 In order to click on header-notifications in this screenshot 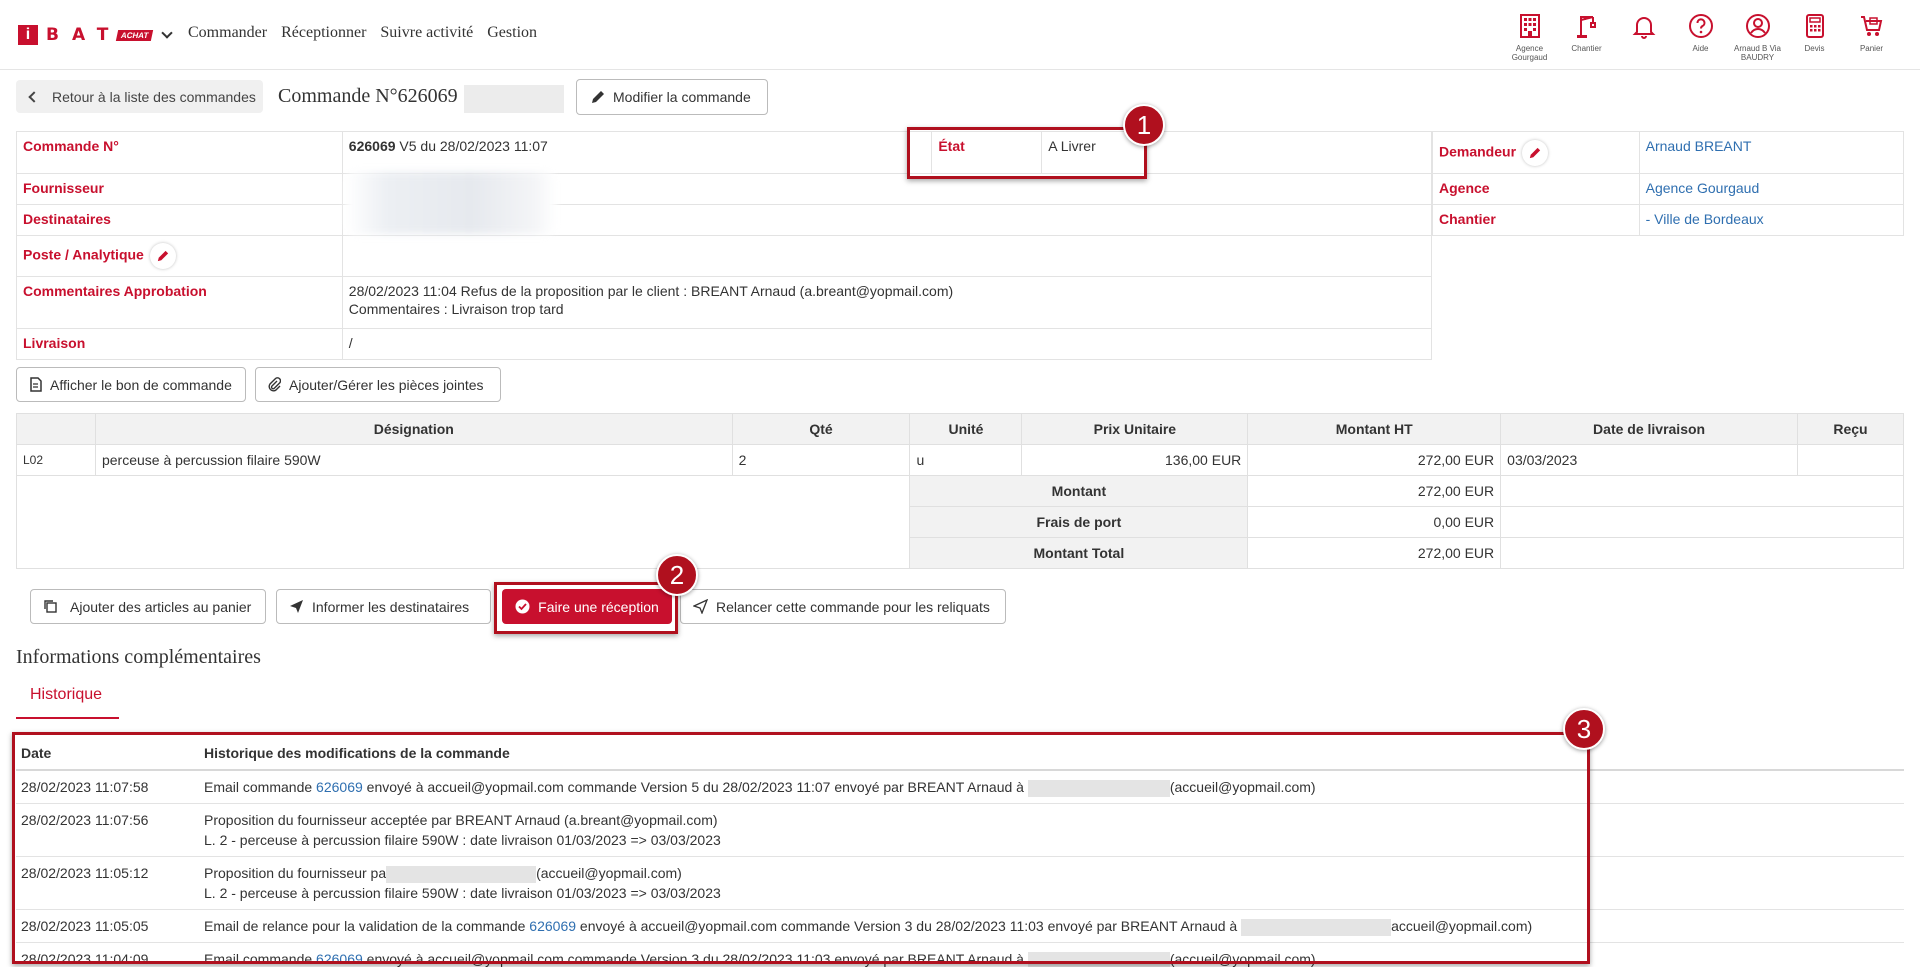, I will do `click(1643, 37)`.